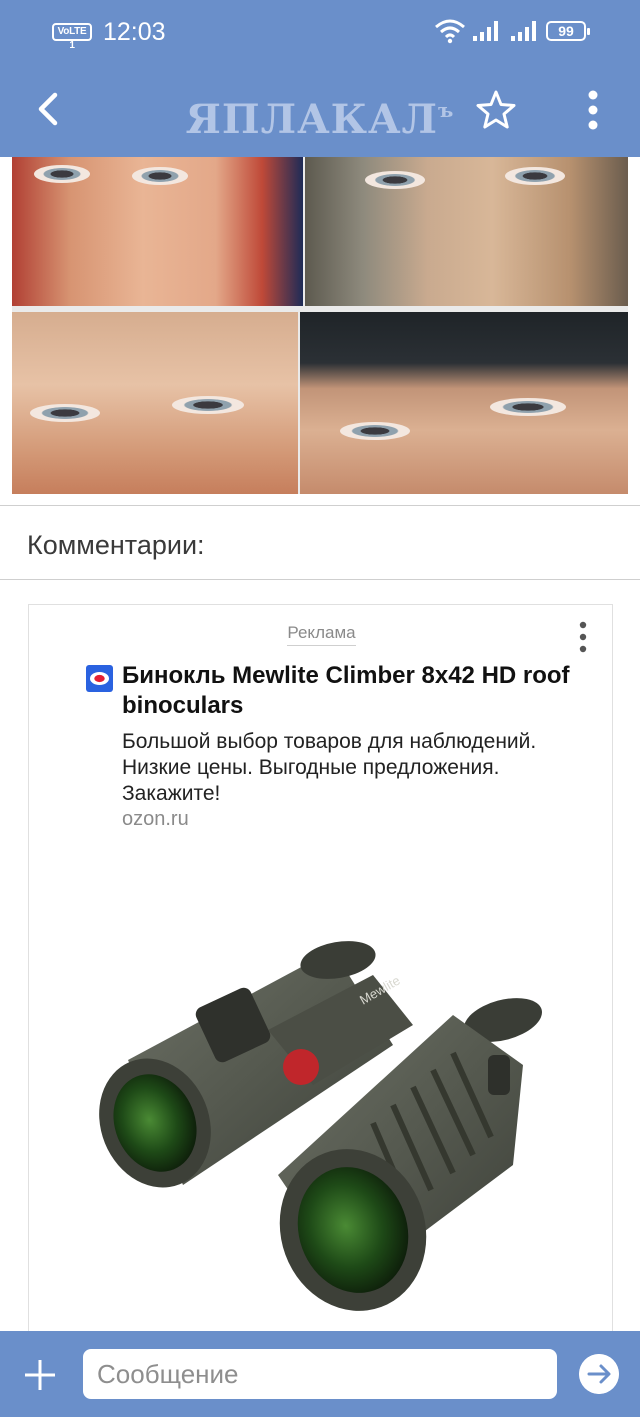 The height and width of the screenshot is (1417, 640). What do you see at coordinates (320, 32) in the screenshot?
I see `status-bar: VoLTE 1 12:03 99` at bounding box center [320, 32].